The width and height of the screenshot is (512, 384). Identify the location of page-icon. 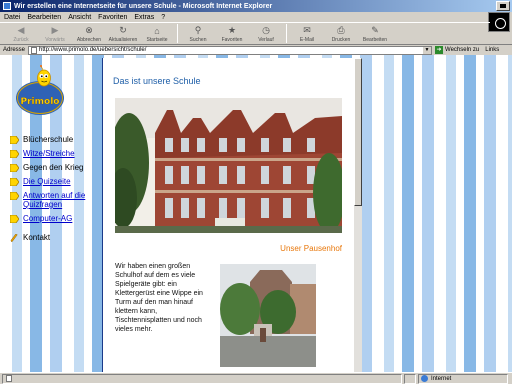
(34, 50).